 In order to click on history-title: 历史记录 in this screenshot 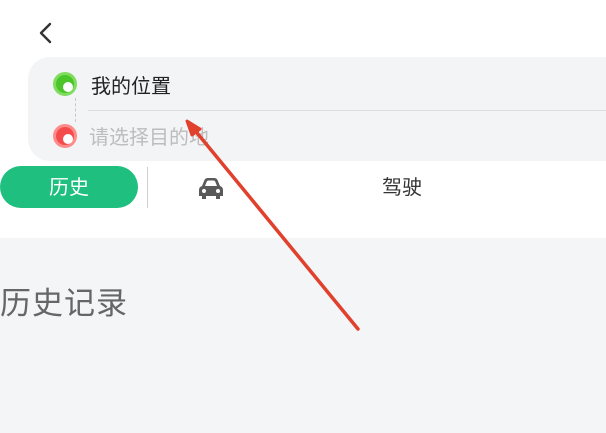, I will do `click(64, 304)`.